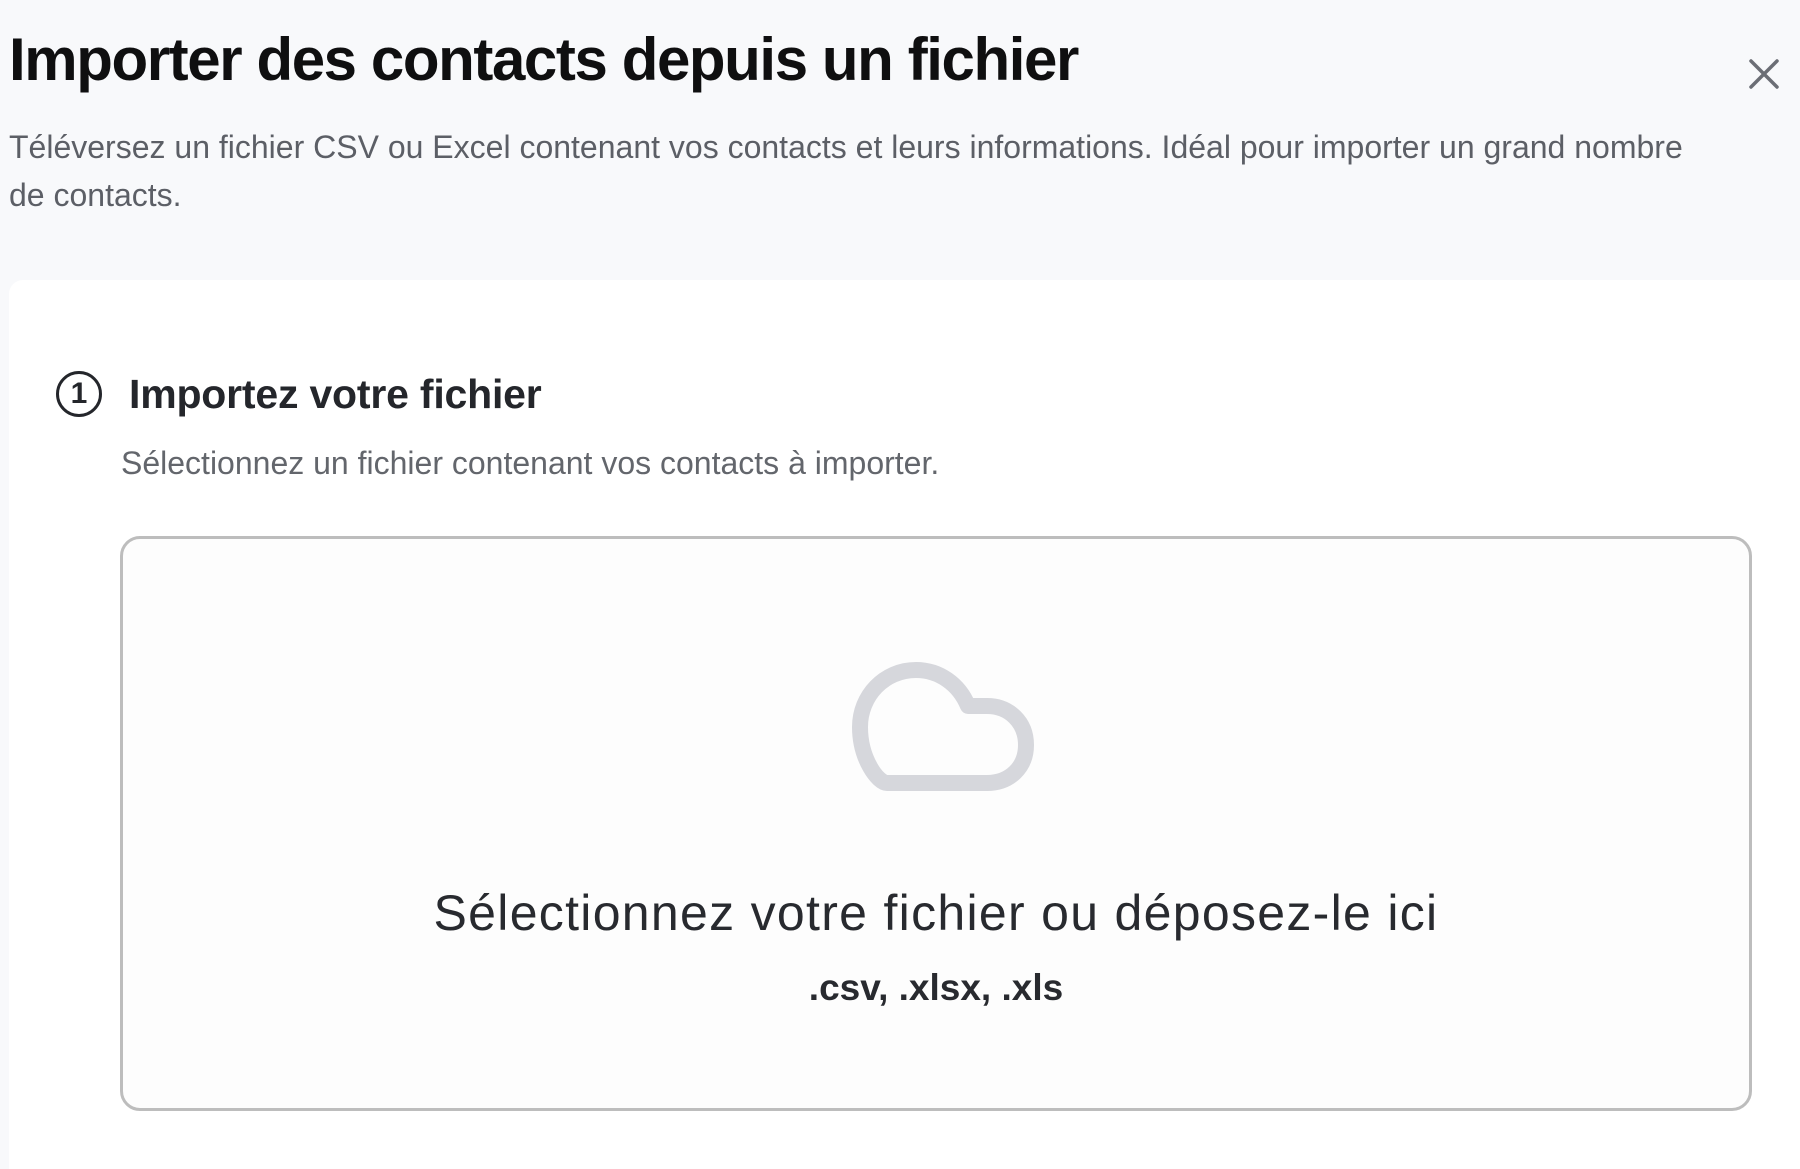 This screenshot has height=1169, width=1800. I want to click on step-header: 1 Importez votre fichier, so click(299, 394).